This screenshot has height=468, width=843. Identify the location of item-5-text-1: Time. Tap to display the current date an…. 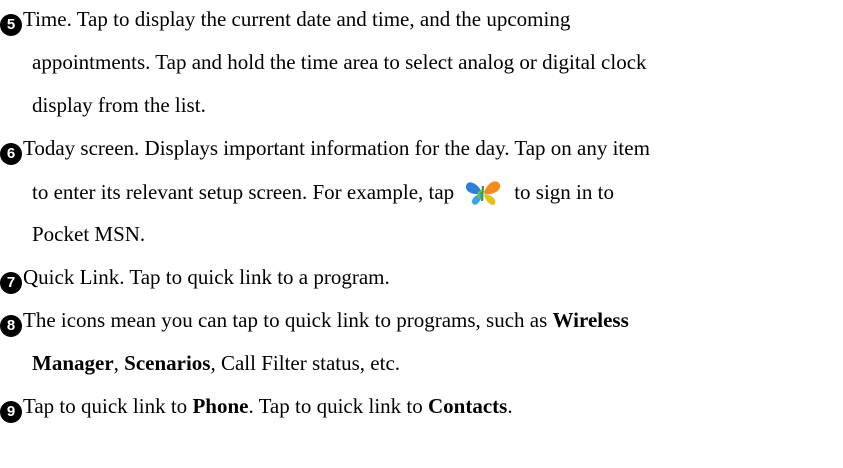
(297, 19).